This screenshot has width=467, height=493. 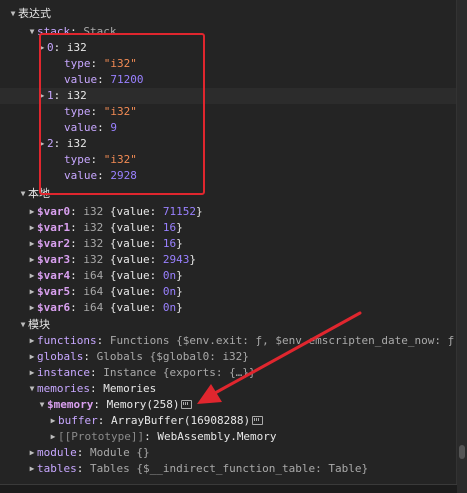 What do you see at coordinates (101, 436) in the screenshot?
I see `property-key: [[Prototype]]` at bounding box center [101, 436].